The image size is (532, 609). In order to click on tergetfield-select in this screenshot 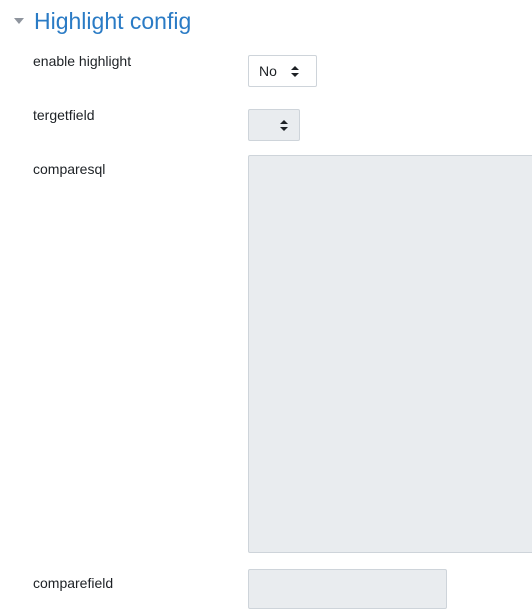, I will do `click(274, 125)`.